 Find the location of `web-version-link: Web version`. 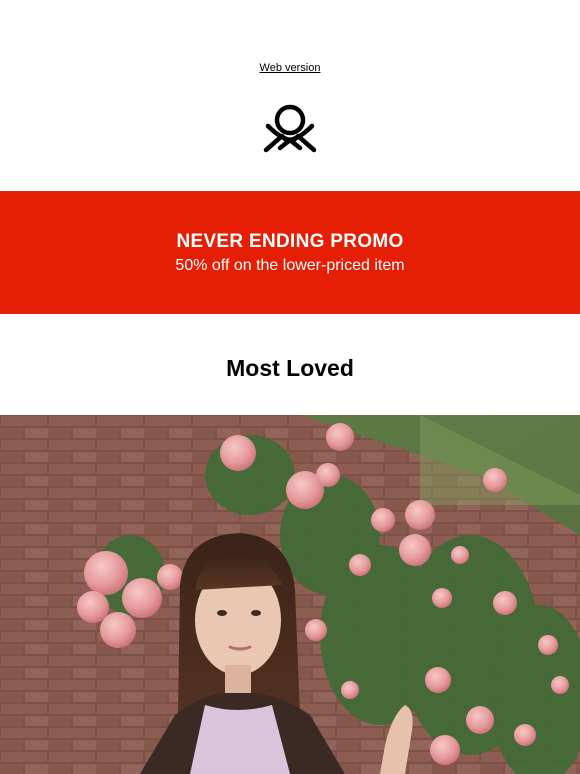

web-version-link: Web version is located at coordinates (290, 68).